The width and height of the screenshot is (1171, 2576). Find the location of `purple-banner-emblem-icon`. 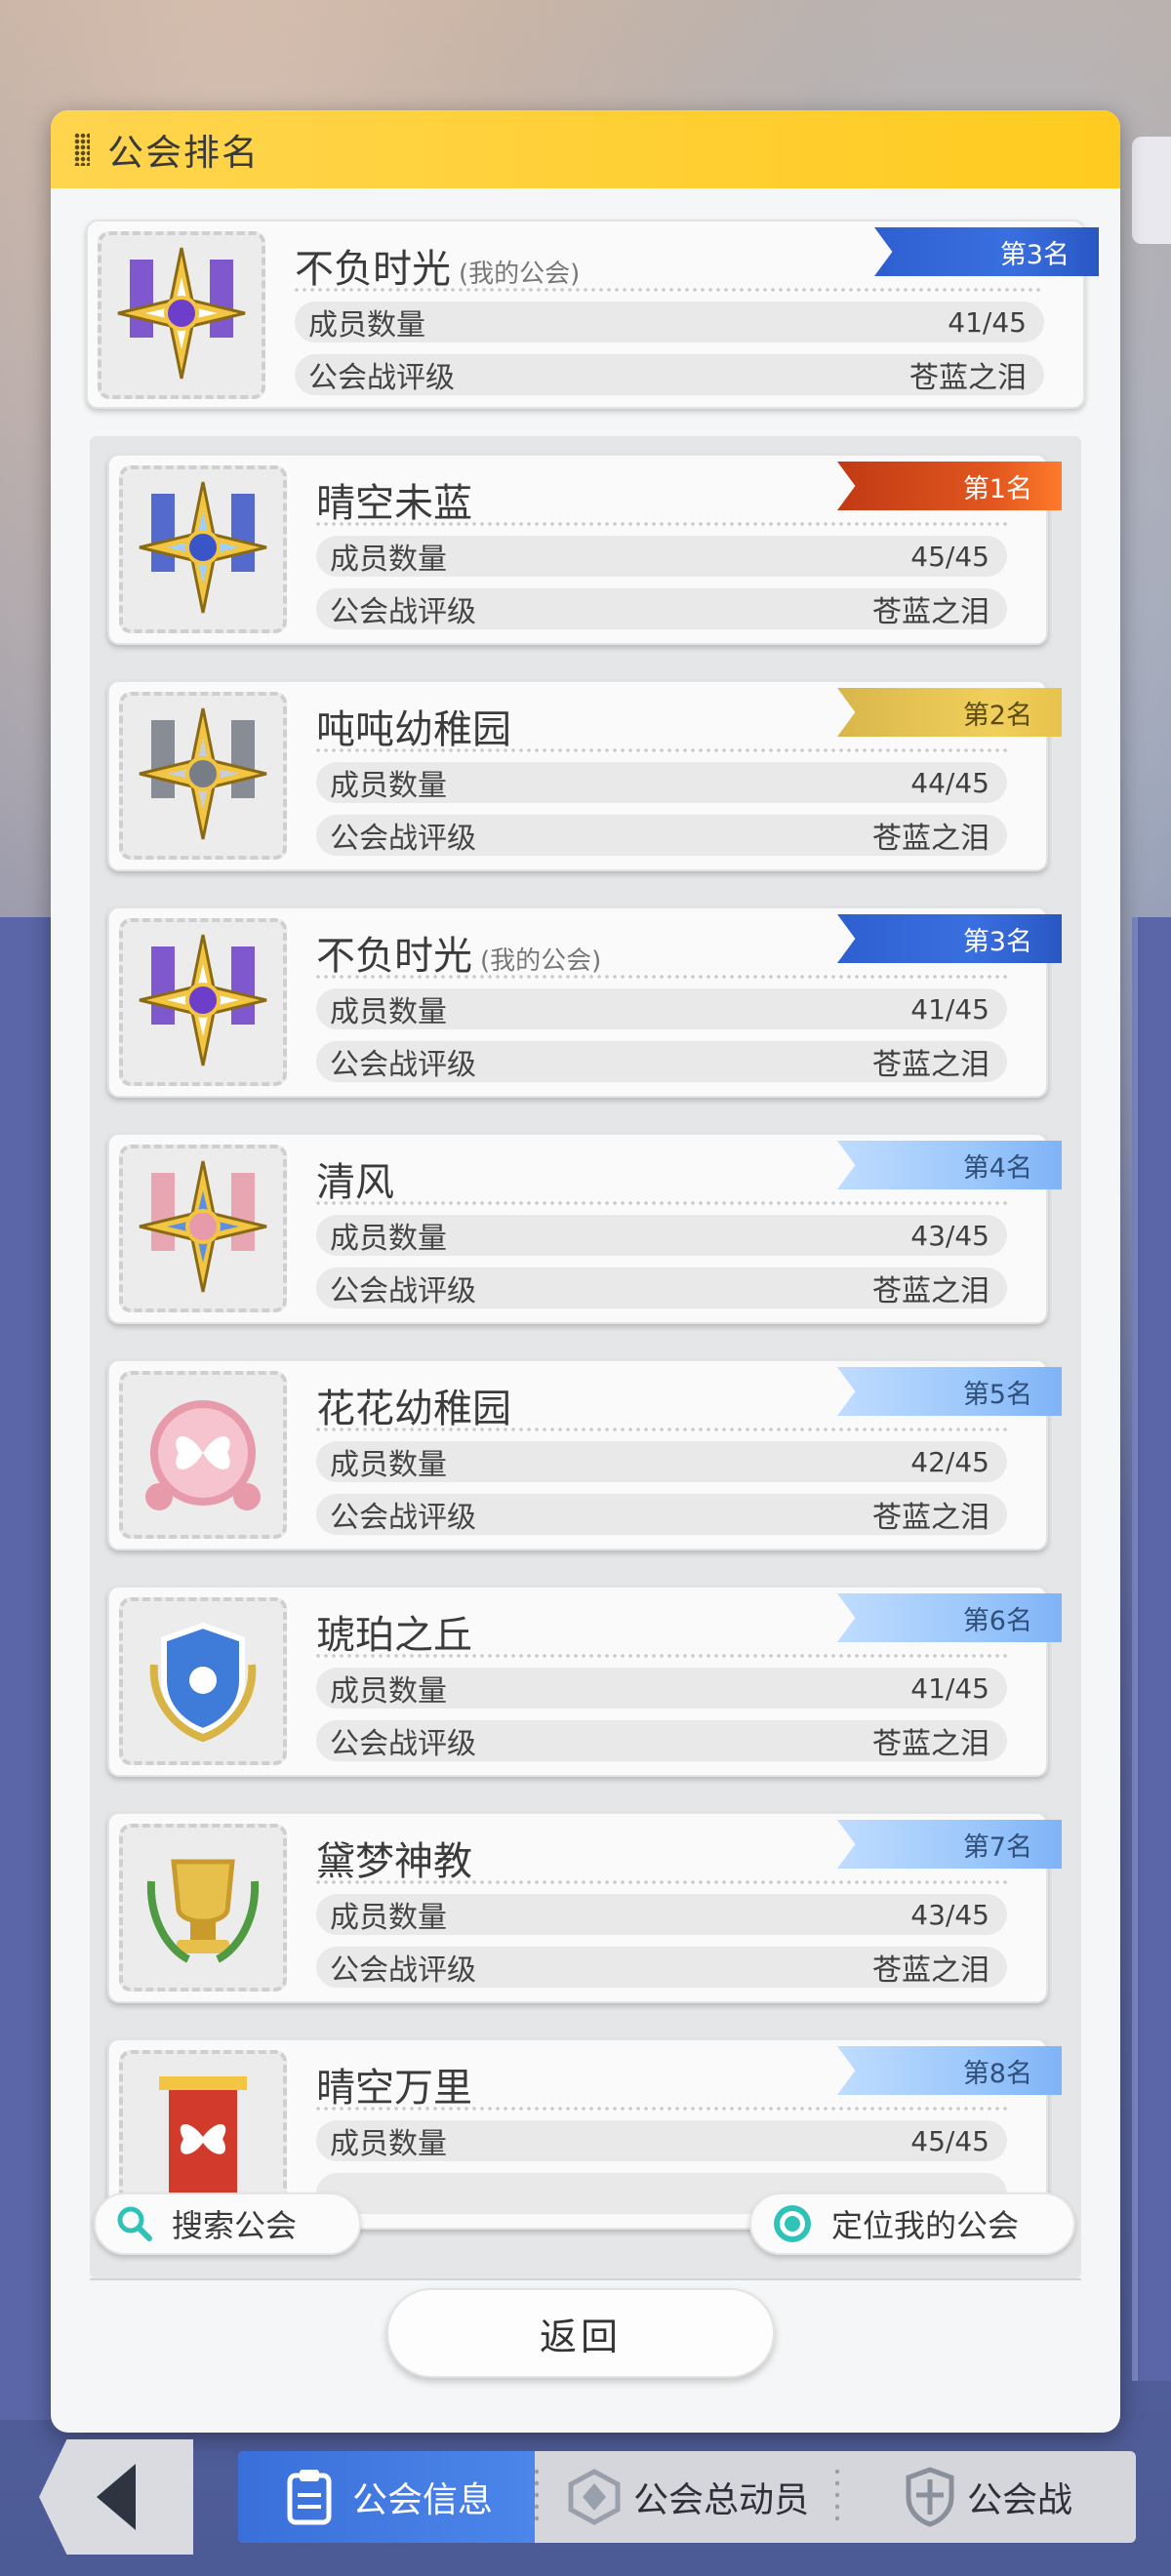

purple-banner-emblem-icon is located at coordinates (181, 315).